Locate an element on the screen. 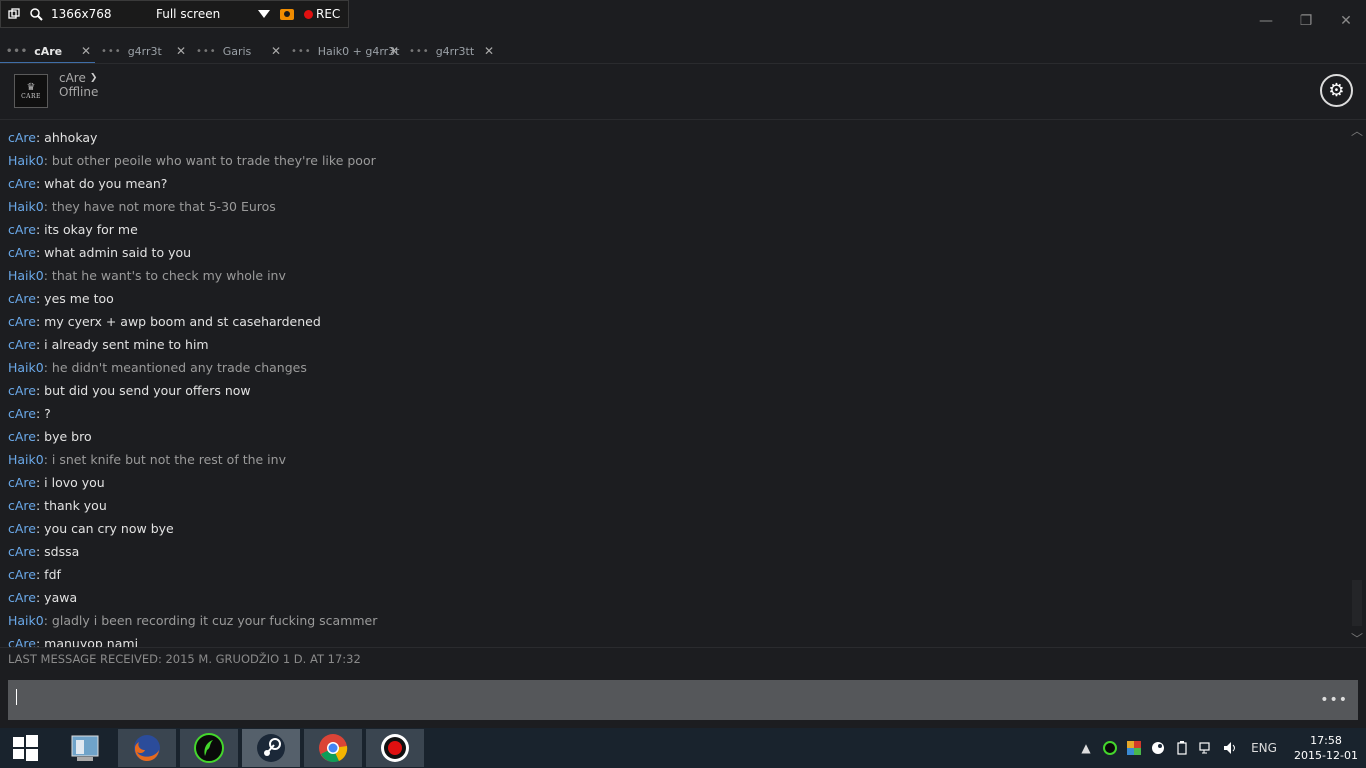  record-dot-icon is located at coordinates (308, 14).